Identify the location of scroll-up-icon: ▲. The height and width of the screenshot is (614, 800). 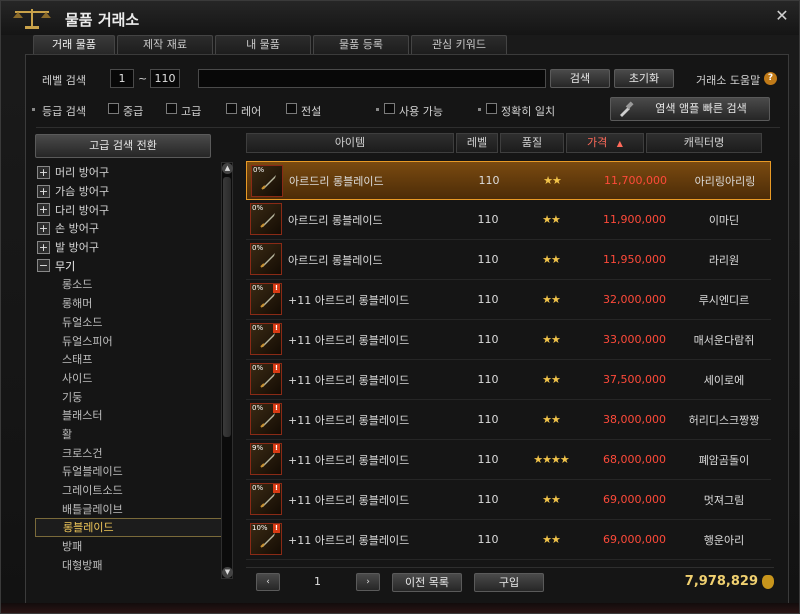
(227, 168).